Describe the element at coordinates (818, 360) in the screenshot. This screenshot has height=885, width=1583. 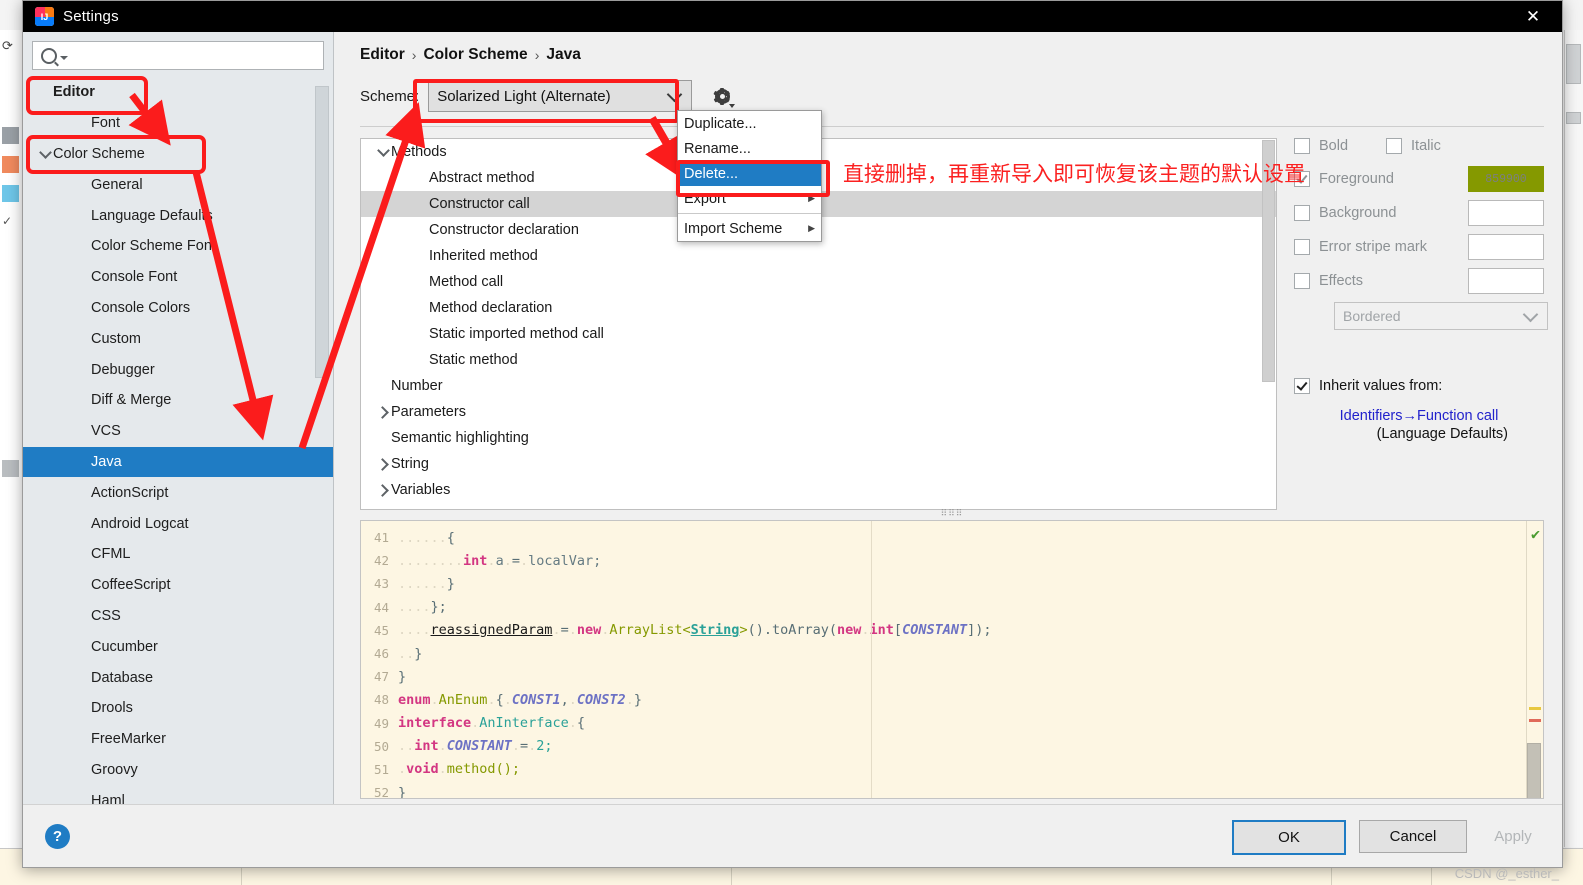
I see `tree-row: Static method` at that location.